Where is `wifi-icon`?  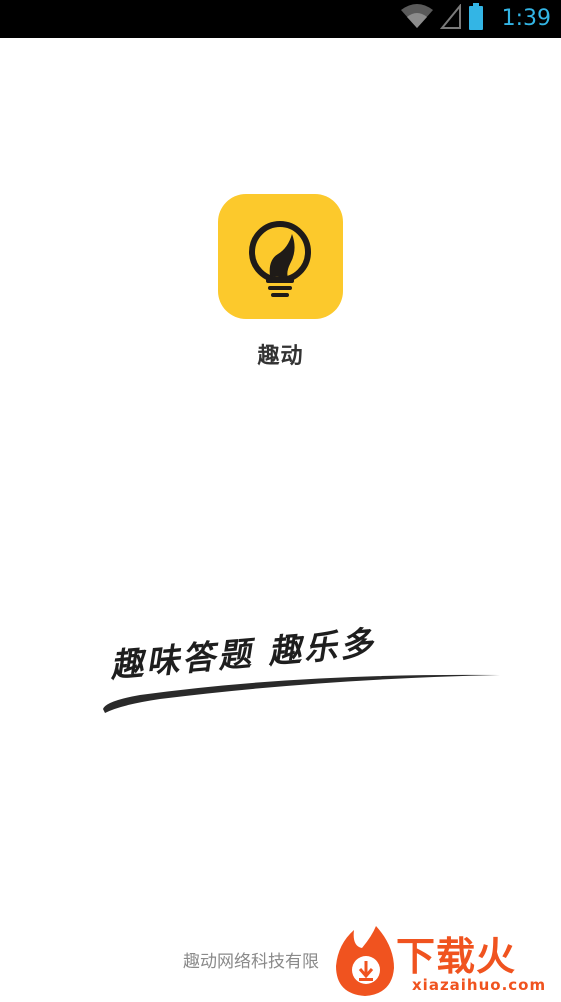 wifi-icon is located at coordinates (417, 19).